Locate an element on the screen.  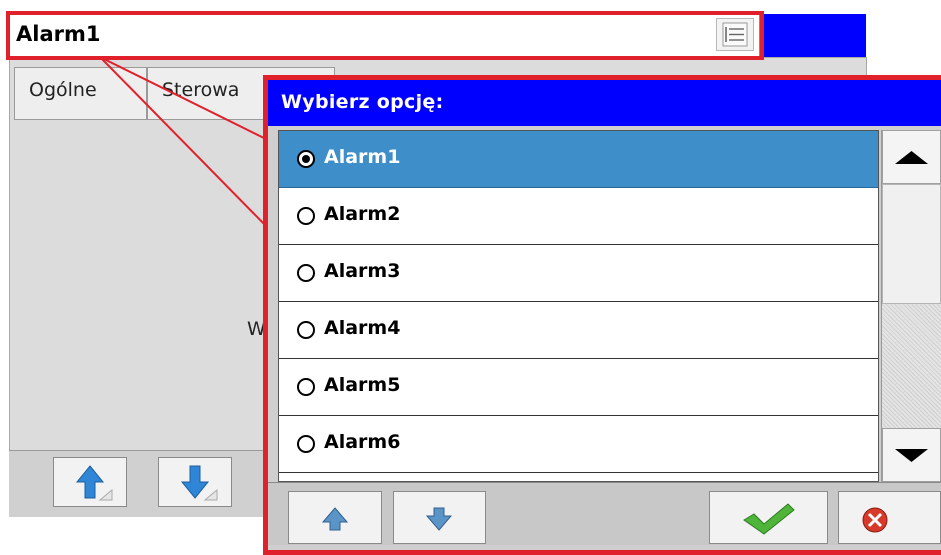
cancel-icon is located at coordinates (875, 520).